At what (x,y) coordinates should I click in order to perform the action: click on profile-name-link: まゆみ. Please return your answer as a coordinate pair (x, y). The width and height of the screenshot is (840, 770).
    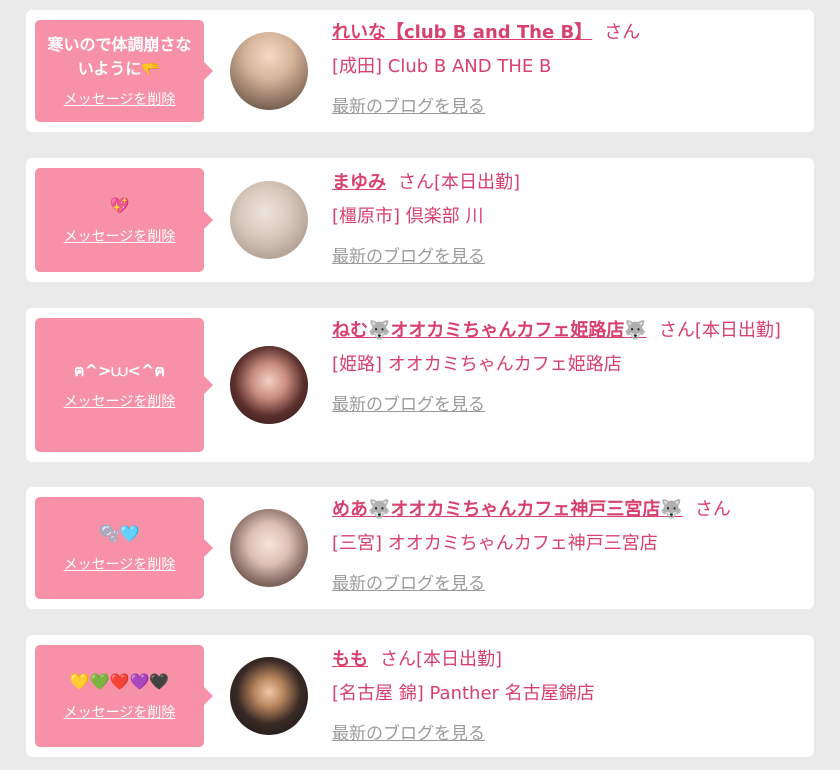
    Looking at the image, I should click on (359, 182).